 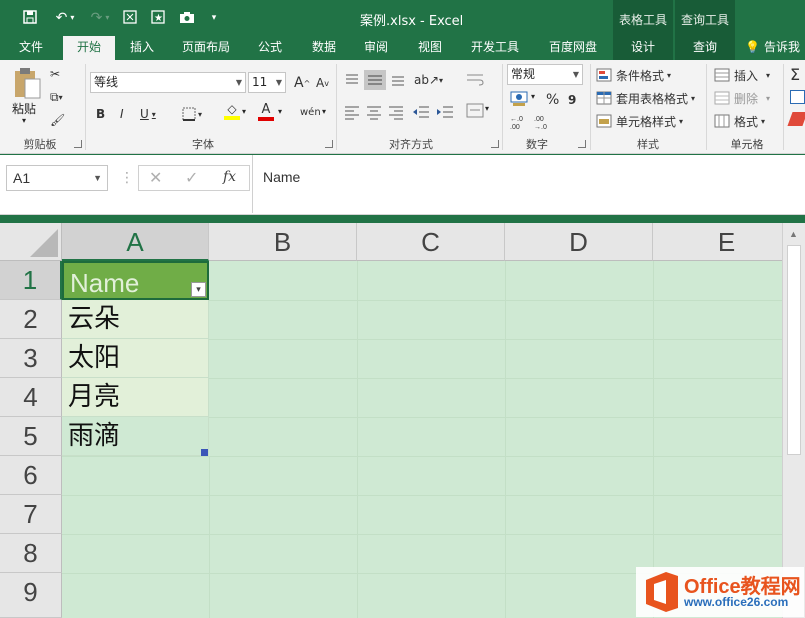 I want to click on save-icon, so click(x=30, y=17).